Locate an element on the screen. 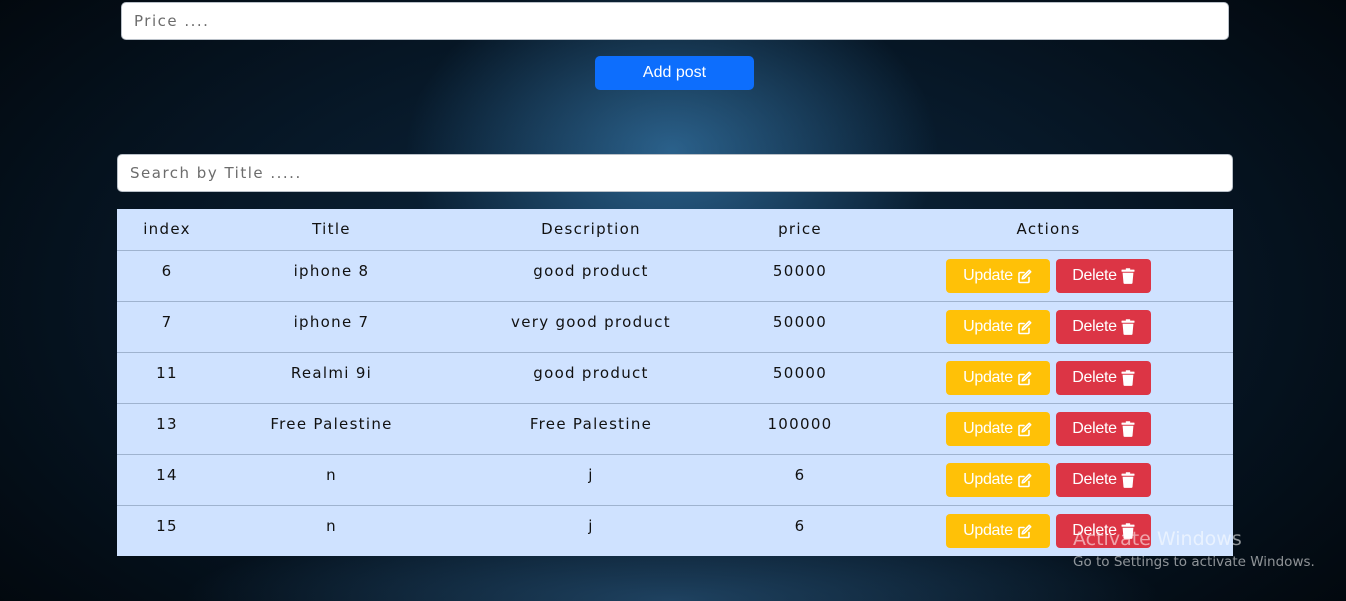  row-title: iphone 8 is located at coordinates (331, 276).